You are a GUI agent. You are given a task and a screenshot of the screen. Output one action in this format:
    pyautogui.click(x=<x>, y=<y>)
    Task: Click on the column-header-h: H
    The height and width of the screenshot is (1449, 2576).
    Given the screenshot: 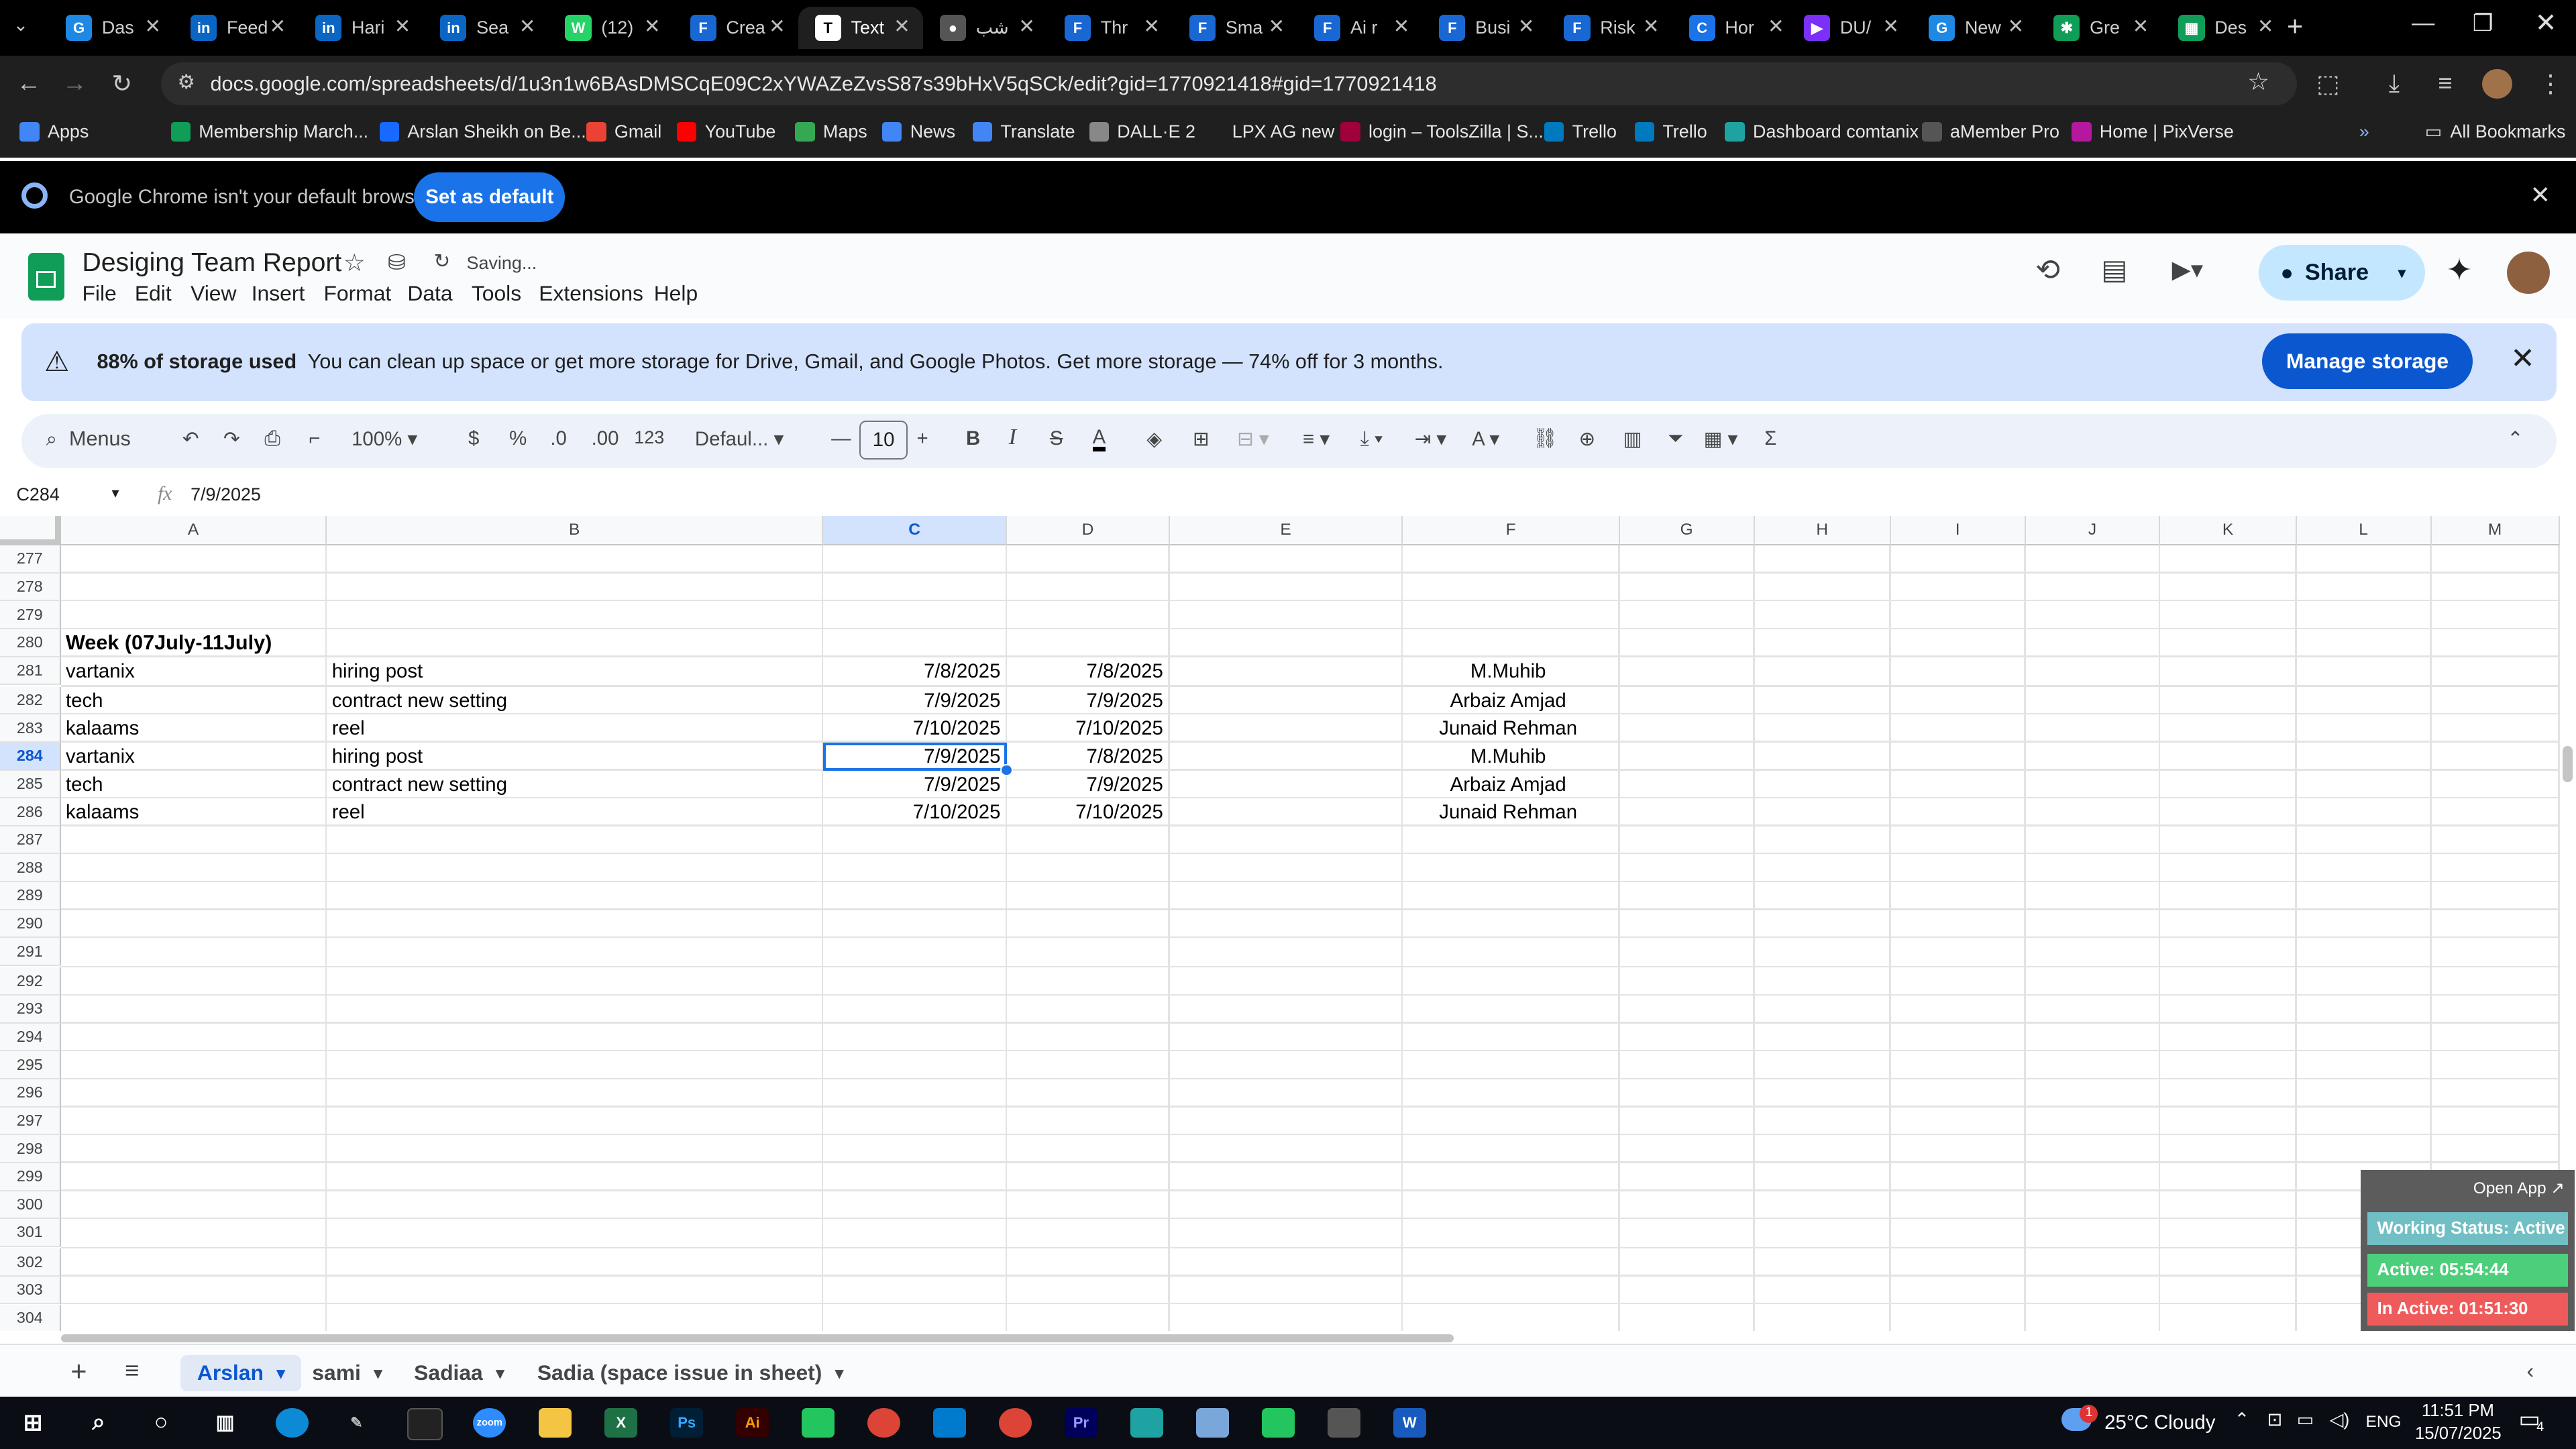 What is the action you would take?
    pyautogui.click(x=1822, y=530)
    